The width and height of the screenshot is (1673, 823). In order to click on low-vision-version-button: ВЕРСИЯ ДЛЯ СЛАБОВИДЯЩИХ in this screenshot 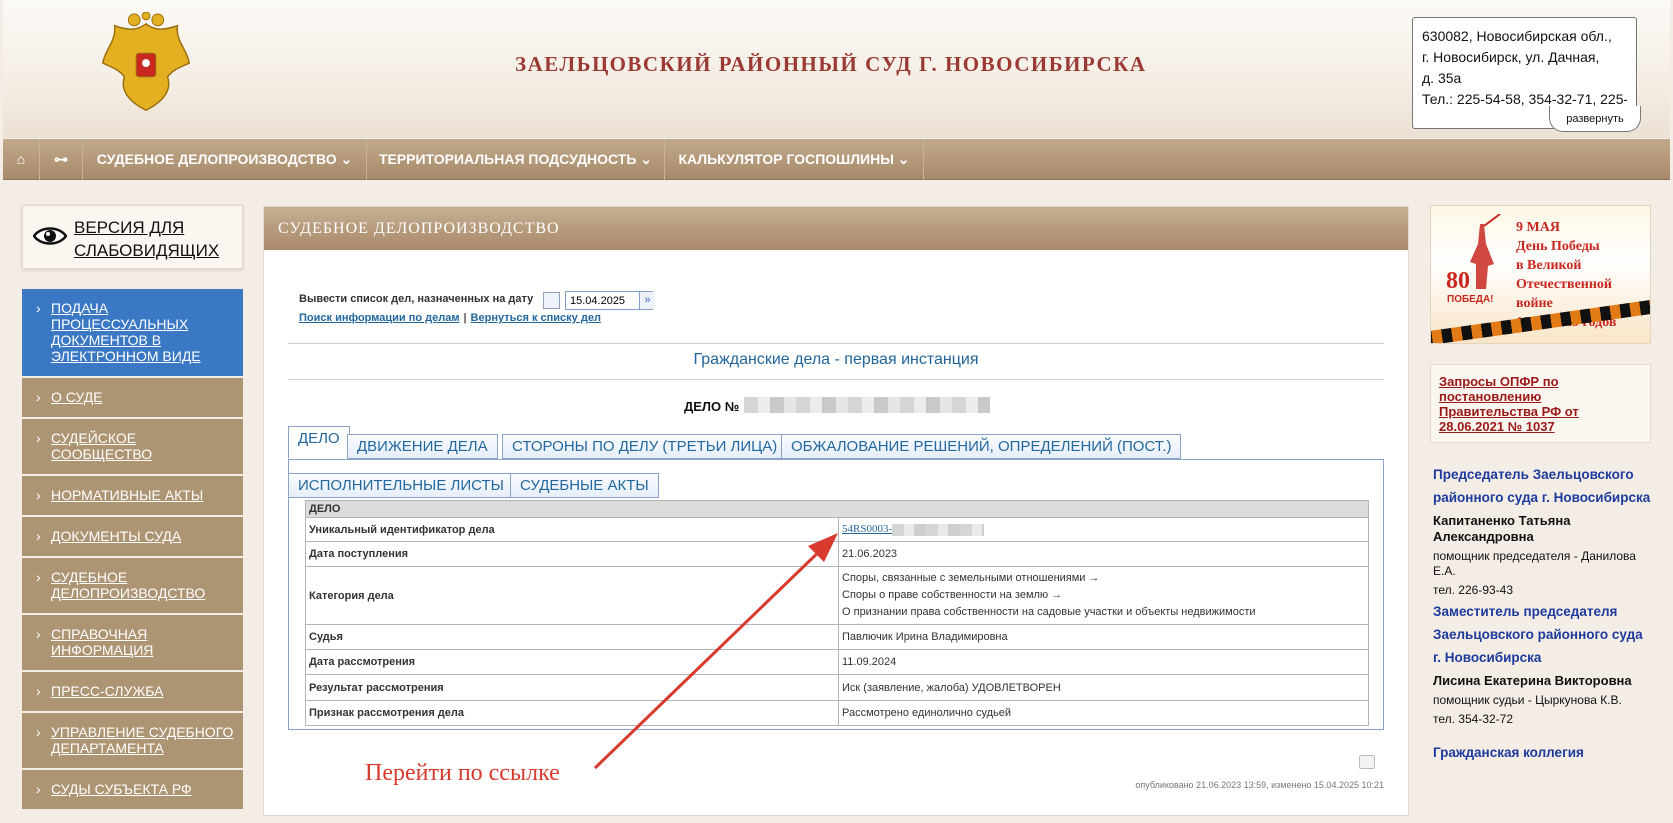, I will do `click(132, 237)`.